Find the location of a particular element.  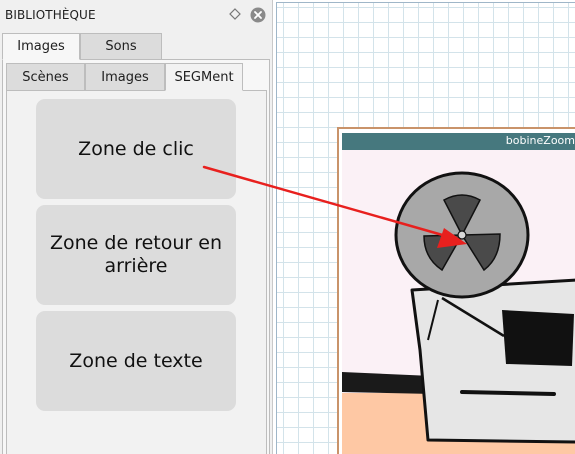

text-zone-label: Zone de texte is located at coordinates (136, 360).